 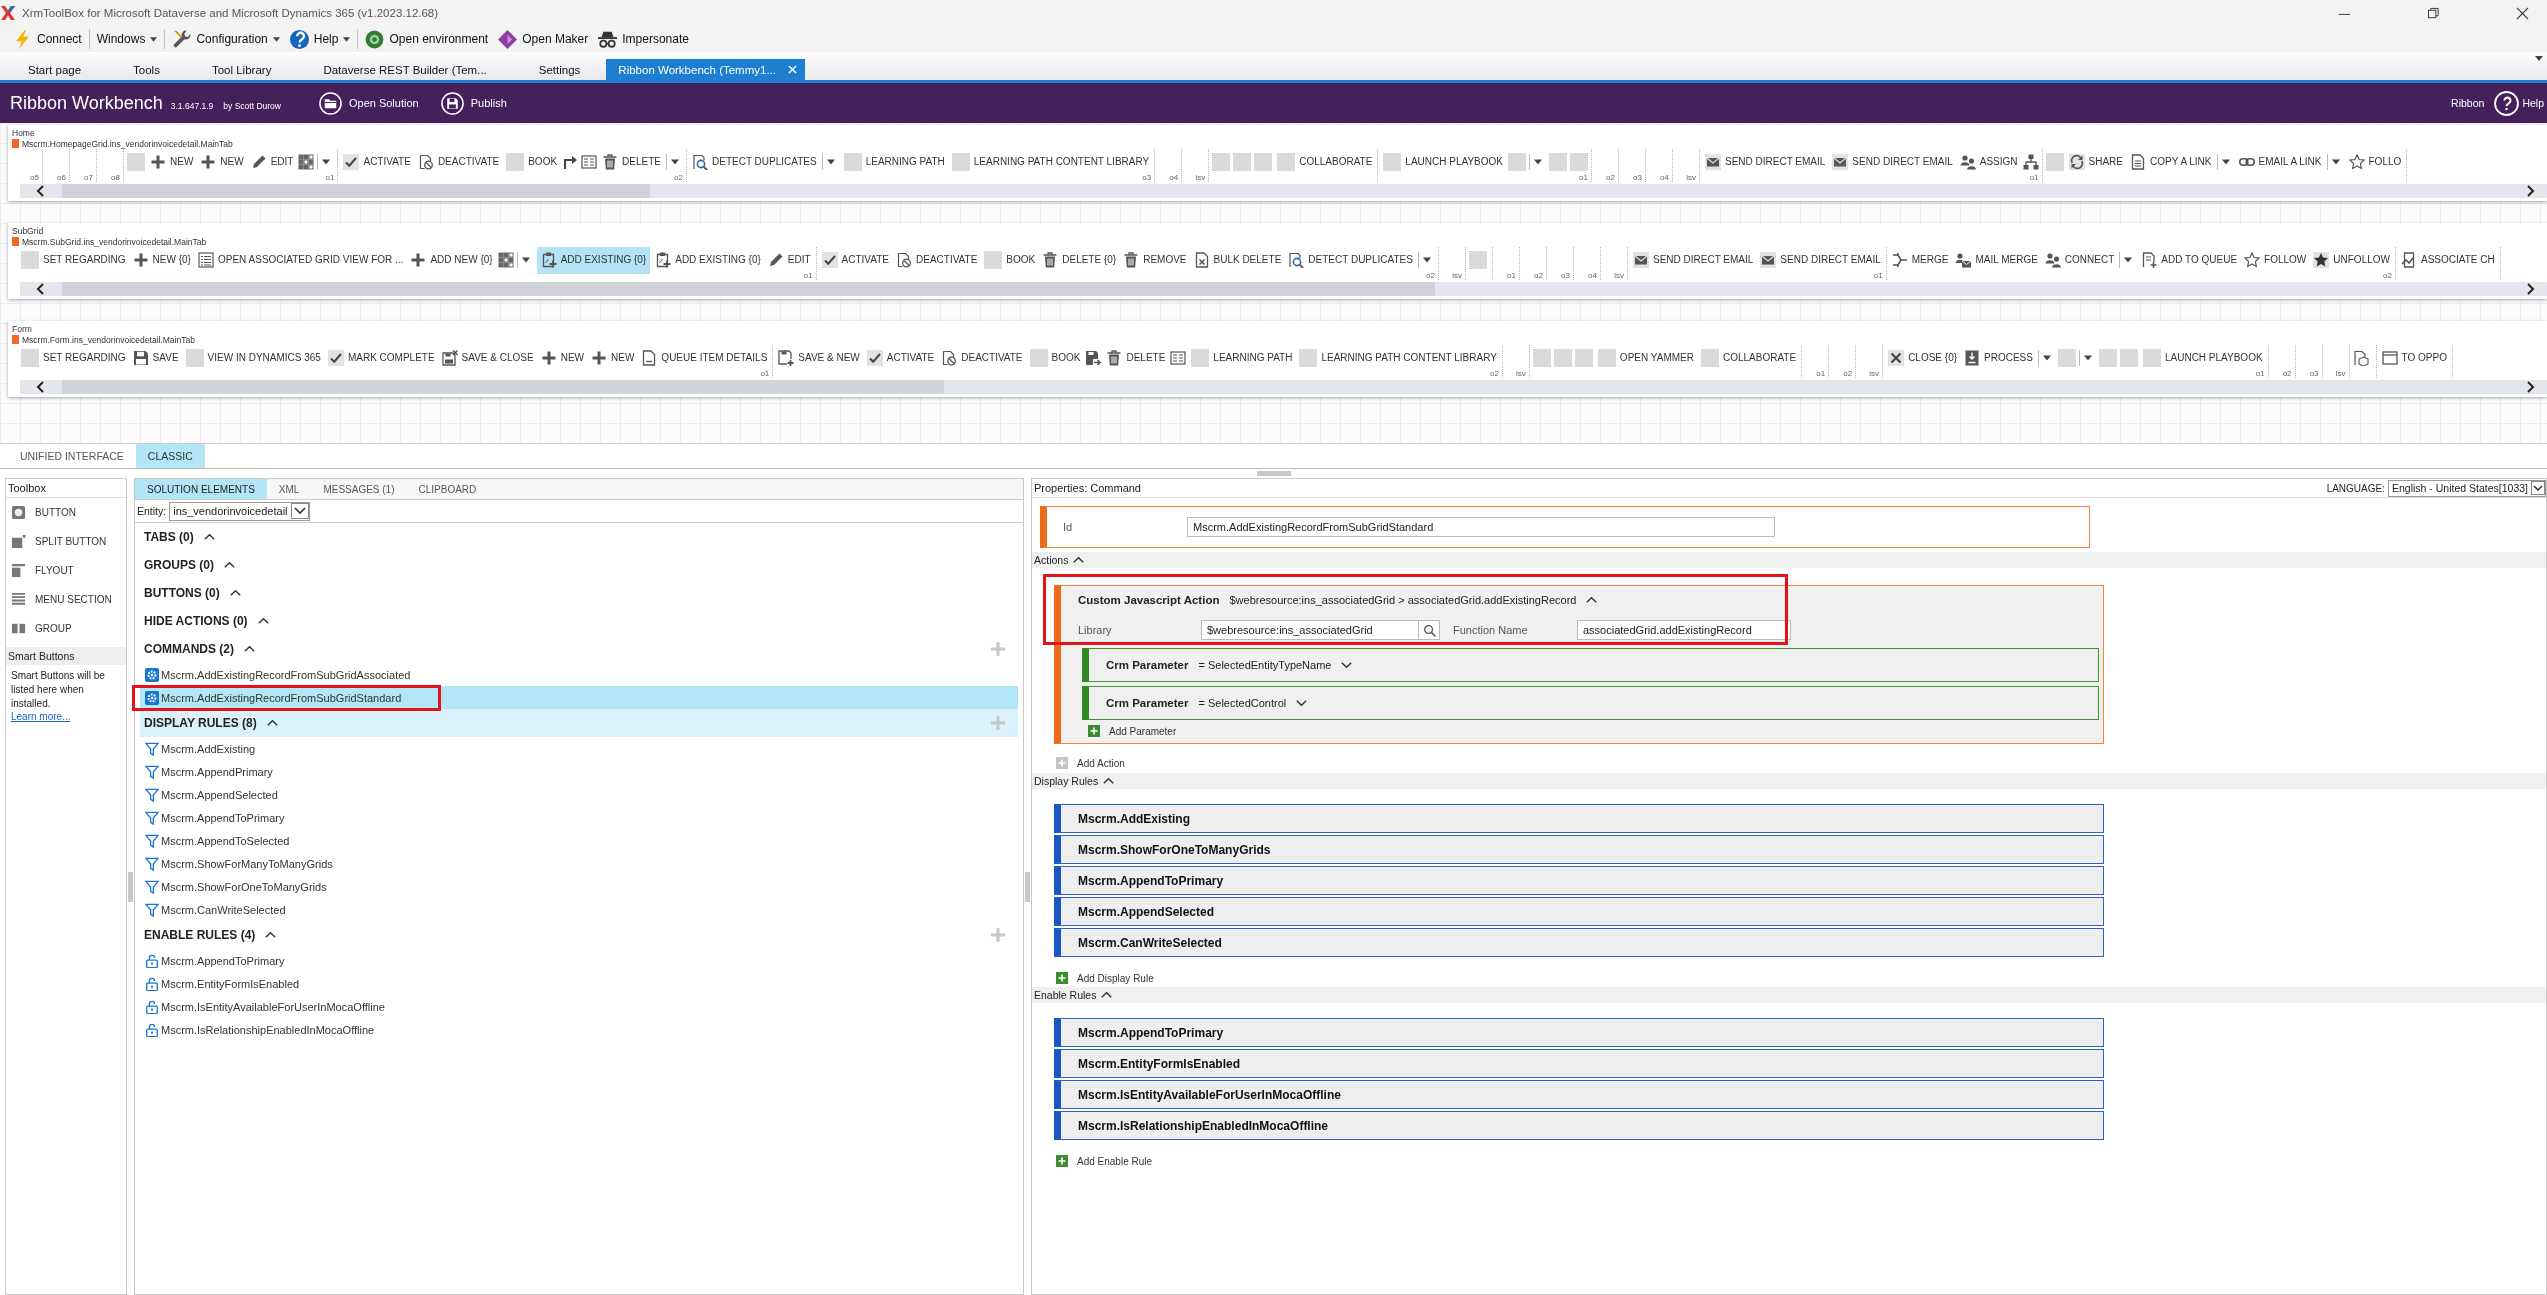 What do you see at coordinates (2171, 161) in the screenshot?
I see `ribbon-button: COPY A LINK` at bounding box center [2171, 161].